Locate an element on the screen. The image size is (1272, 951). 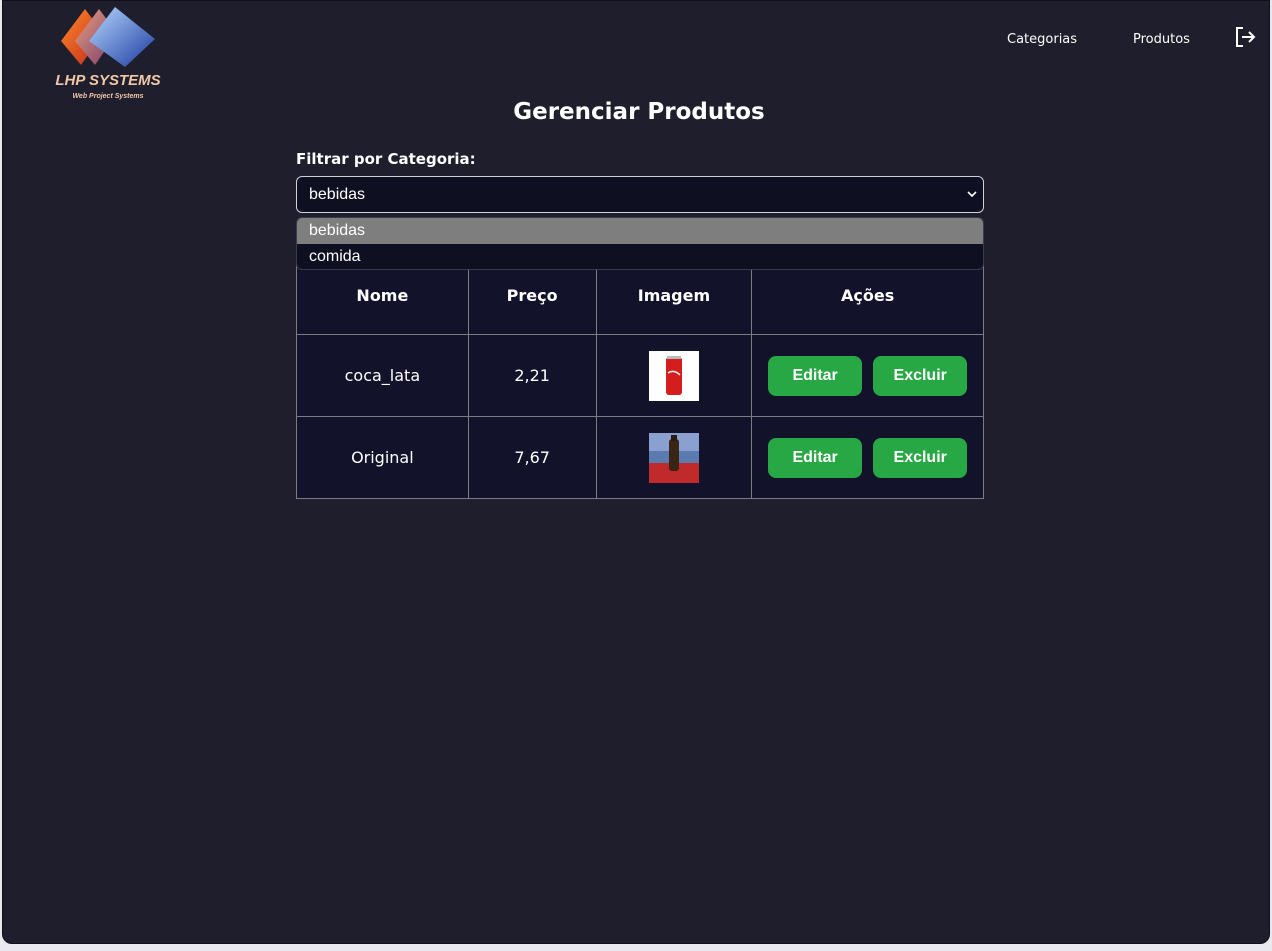
category-option-bebidas: bebidas is located at coordinates (640, 231).